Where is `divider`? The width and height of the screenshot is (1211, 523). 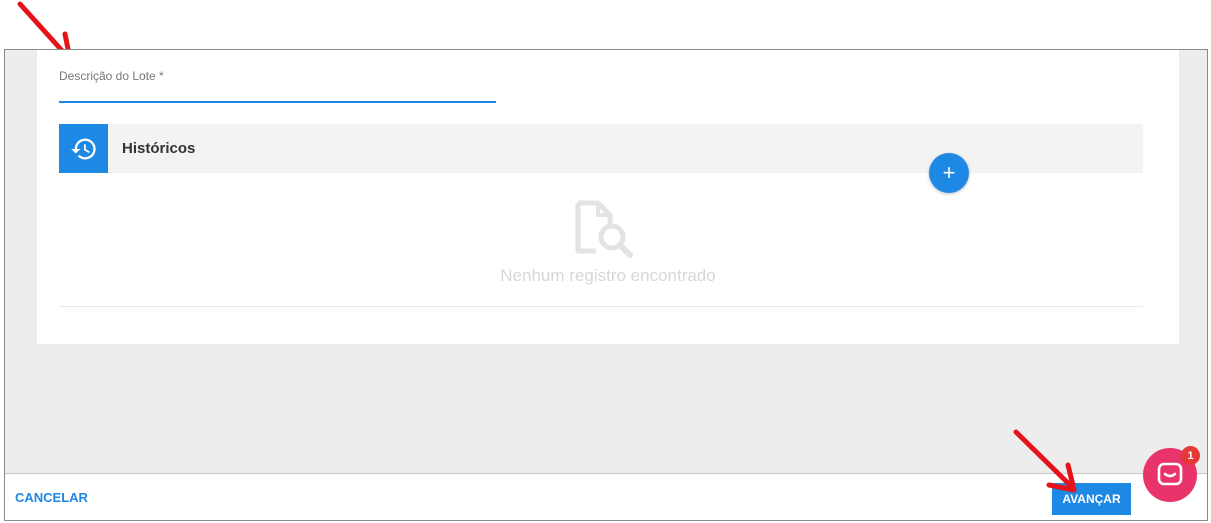
divider is located at coordinates (601, 306).